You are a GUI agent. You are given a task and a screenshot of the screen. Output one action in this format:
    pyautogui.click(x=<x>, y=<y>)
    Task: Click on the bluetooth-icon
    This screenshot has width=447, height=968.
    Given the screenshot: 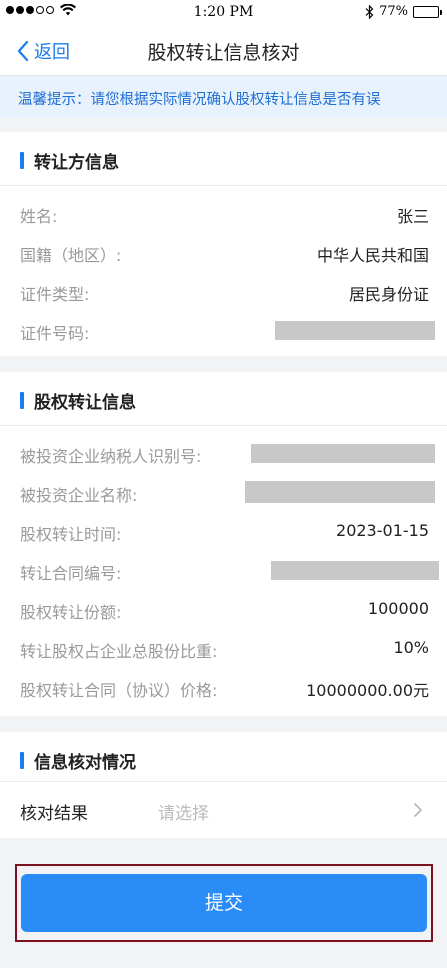 What is the action you would take?
    pyautogui.click(x=369, y=11)
    